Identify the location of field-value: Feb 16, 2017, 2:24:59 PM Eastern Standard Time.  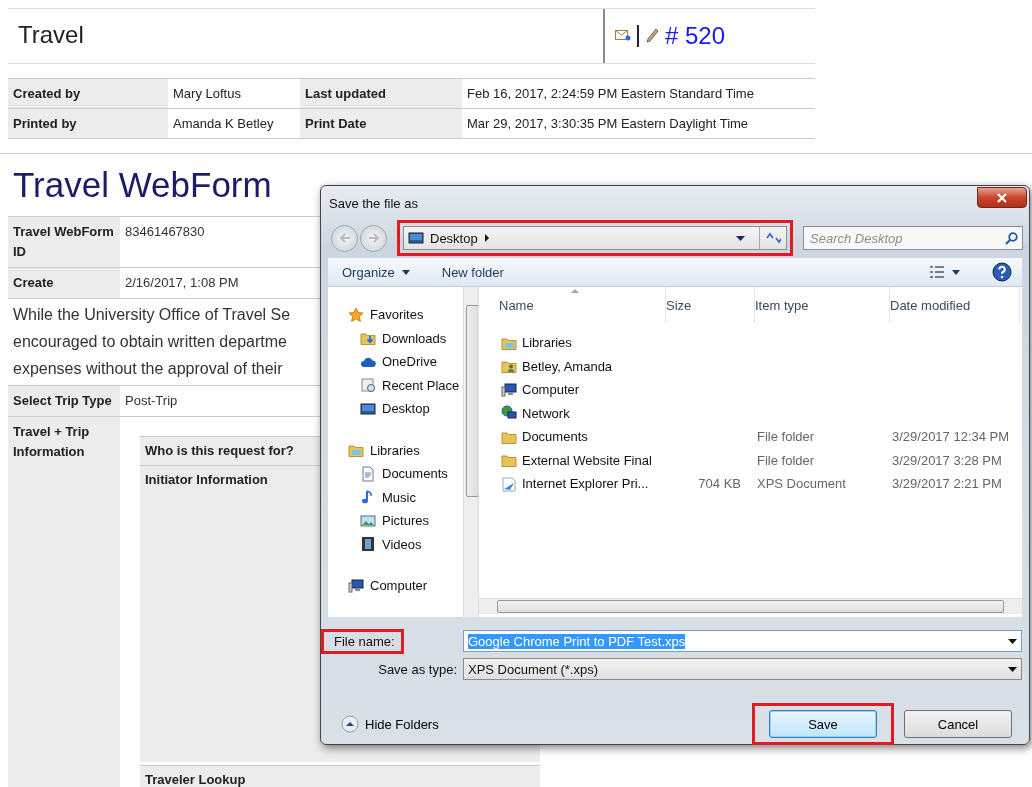
(638, 94).